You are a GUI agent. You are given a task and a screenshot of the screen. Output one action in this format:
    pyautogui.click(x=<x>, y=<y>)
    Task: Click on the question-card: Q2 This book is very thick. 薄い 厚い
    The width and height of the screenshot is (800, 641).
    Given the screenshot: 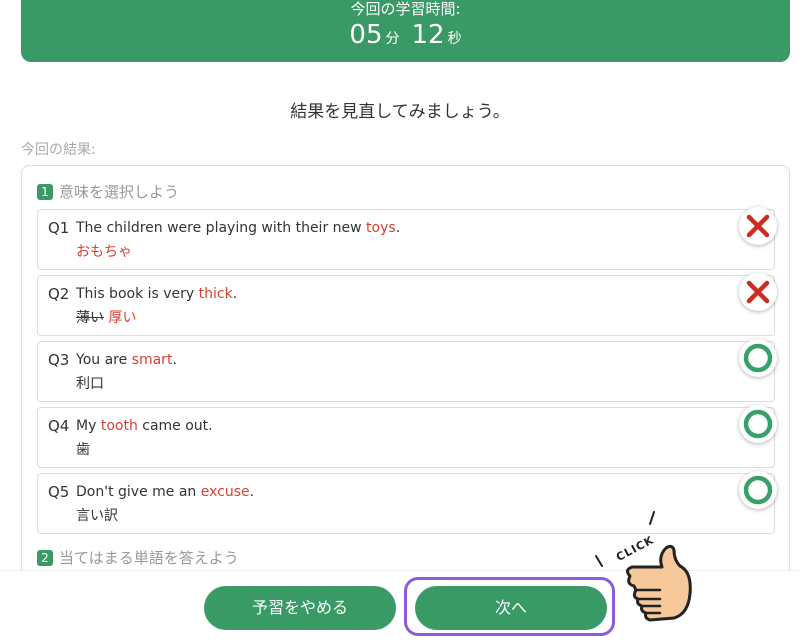 What is the action you would take?
    pyautogui.click(x=407, y=304)
    